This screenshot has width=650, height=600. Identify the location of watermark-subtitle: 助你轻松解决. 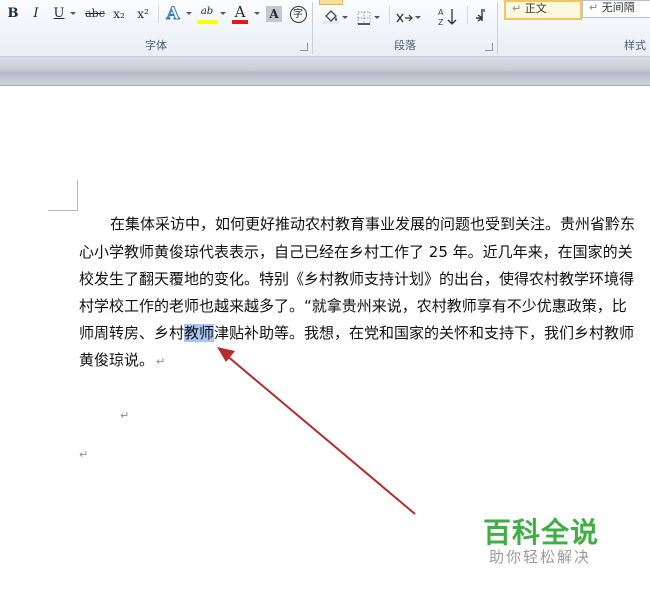
(540, 557).